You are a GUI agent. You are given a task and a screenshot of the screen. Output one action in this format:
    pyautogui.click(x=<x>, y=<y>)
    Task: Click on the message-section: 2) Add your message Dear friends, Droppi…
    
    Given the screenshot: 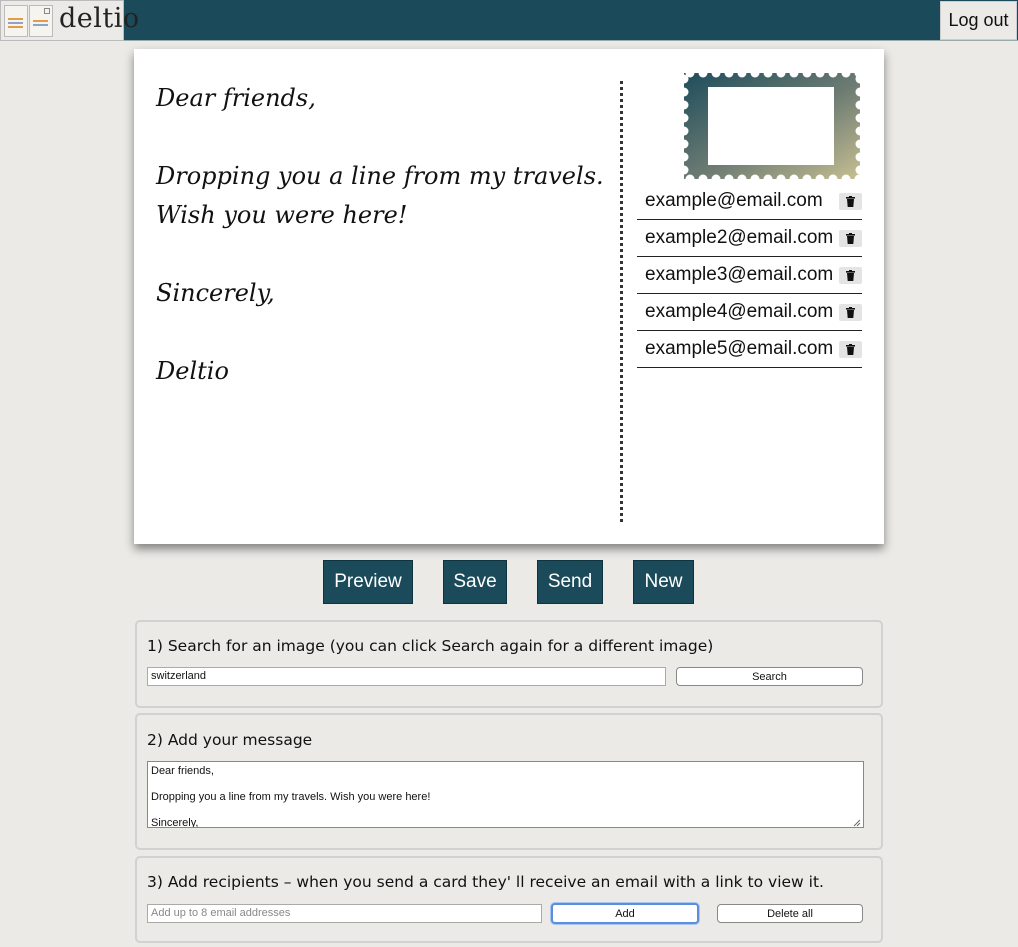 What is the action you would take?
    pyautogui.click(x=509, y=781)
    